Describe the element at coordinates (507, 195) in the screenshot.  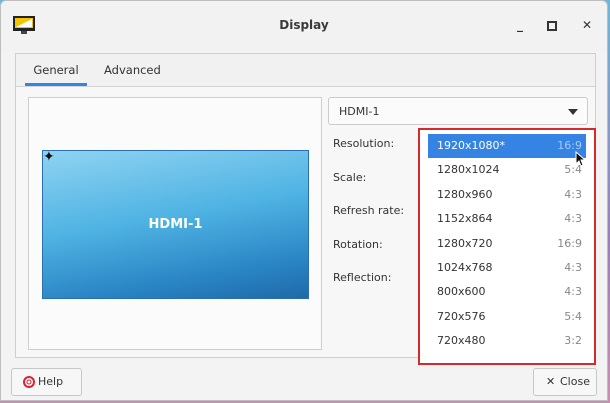
I see `resolution-option: 1280x960 4:3` at that location.